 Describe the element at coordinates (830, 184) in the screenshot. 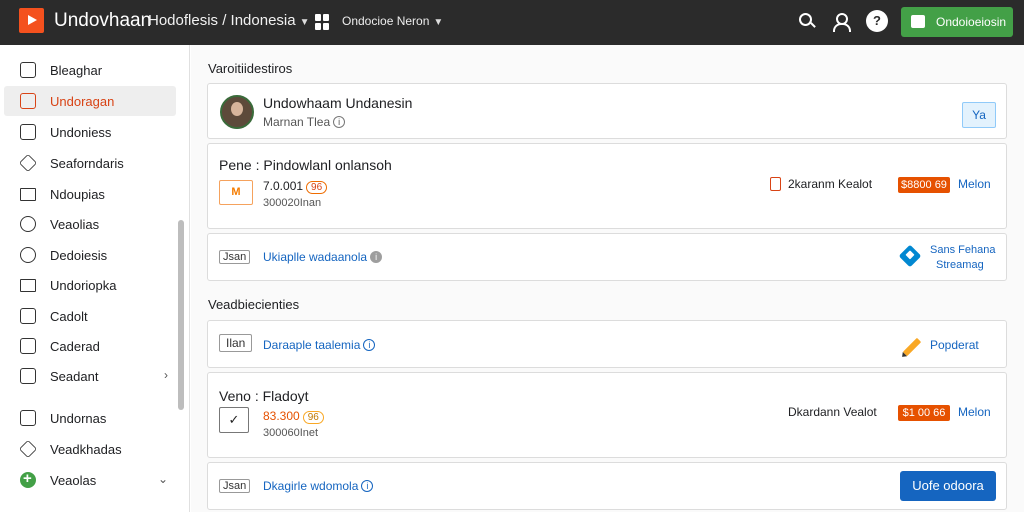

I see `product-vendor: 2karanm Kealot` at that location.